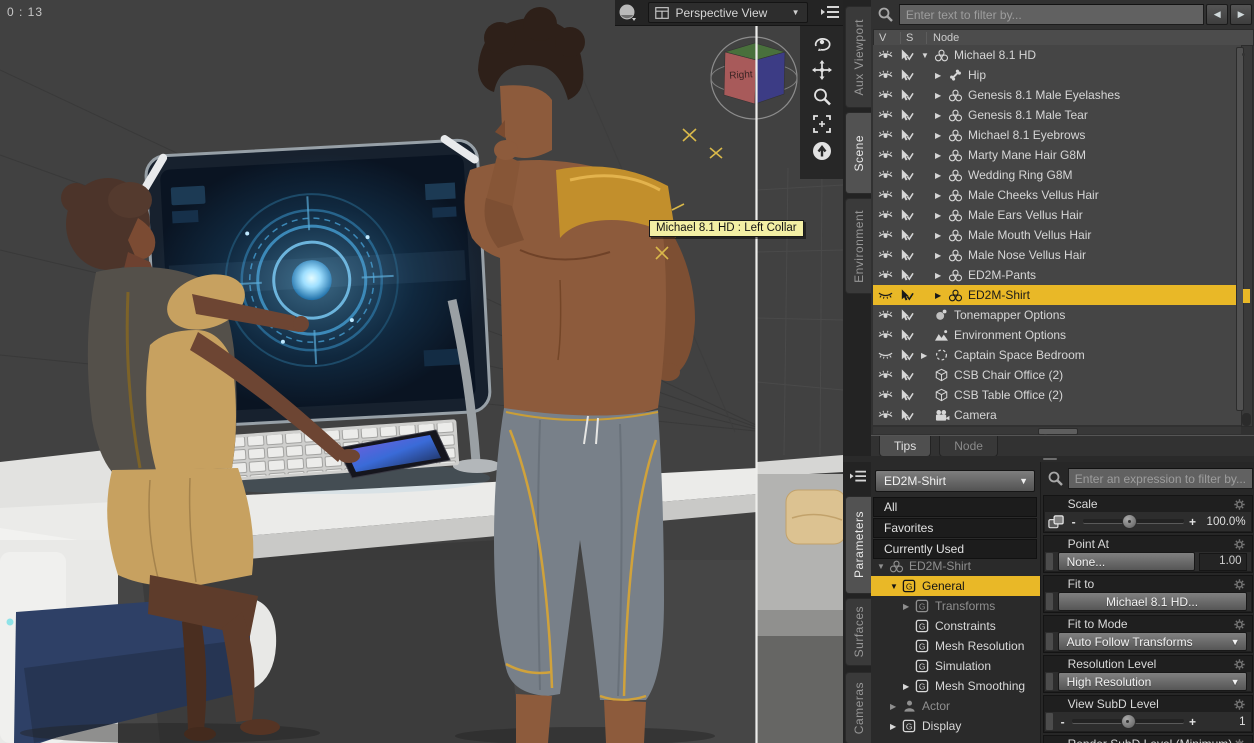 This screenshot has height=743, width=1254. I want to click on bottom-tab-node: Node, so click(968, 446).